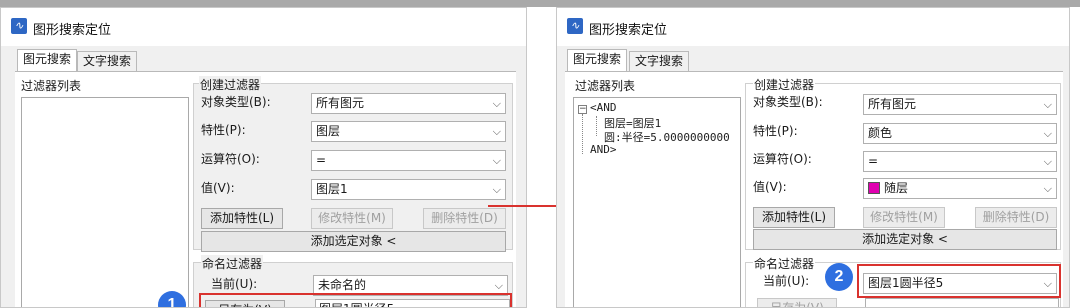 This screenshot has width=1080, height=308. What do you see at coordinates (408, 160) in the screenshot?
I see `left-operator-select: = ⌵` at bounding box center [408, 160].